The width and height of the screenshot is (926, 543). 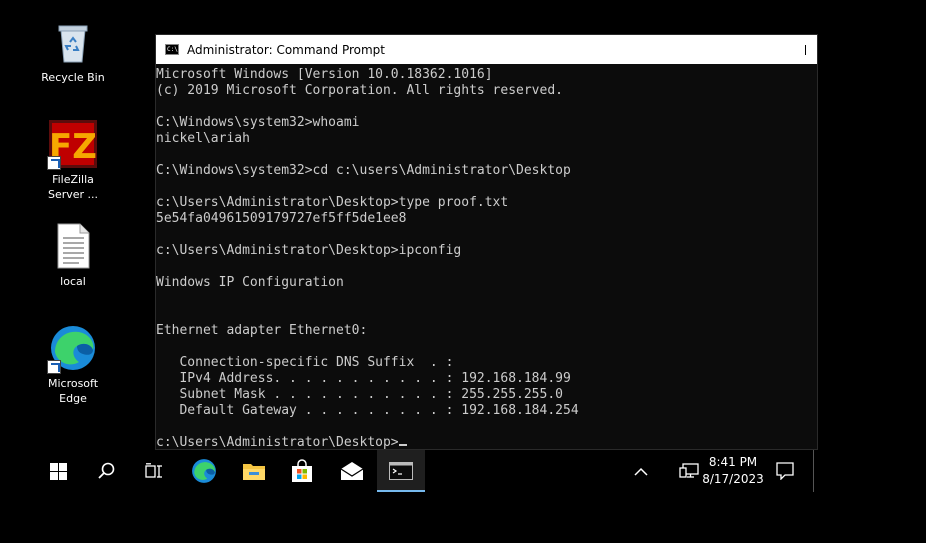 I want to click on taskbar-file-explorer-button, so click(x=254, y=471).